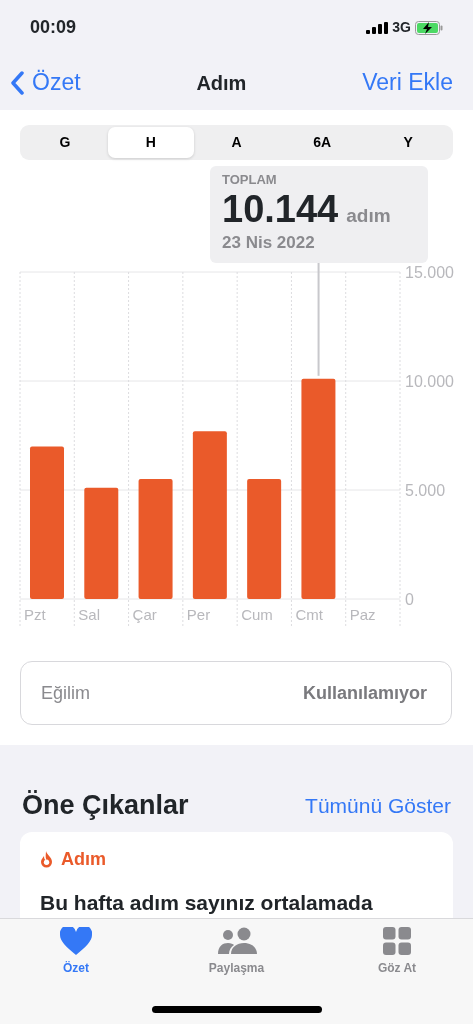 The height and width of the screenshot is (1024, 473). I want to click on section-title: Öne Çıkanlar, so click(105, 805).